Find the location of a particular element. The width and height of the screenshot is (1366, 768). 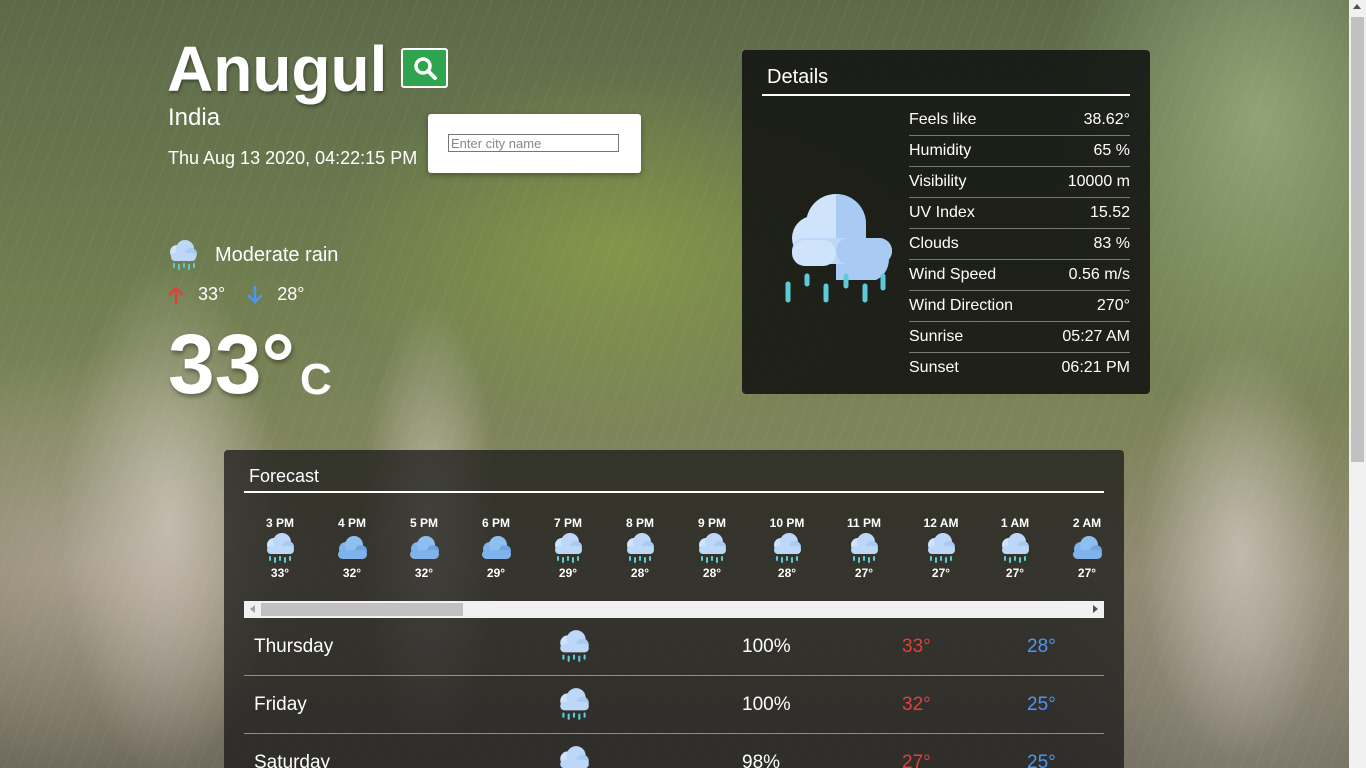

precip-chance: 98% is located at coordinates (761, 760).